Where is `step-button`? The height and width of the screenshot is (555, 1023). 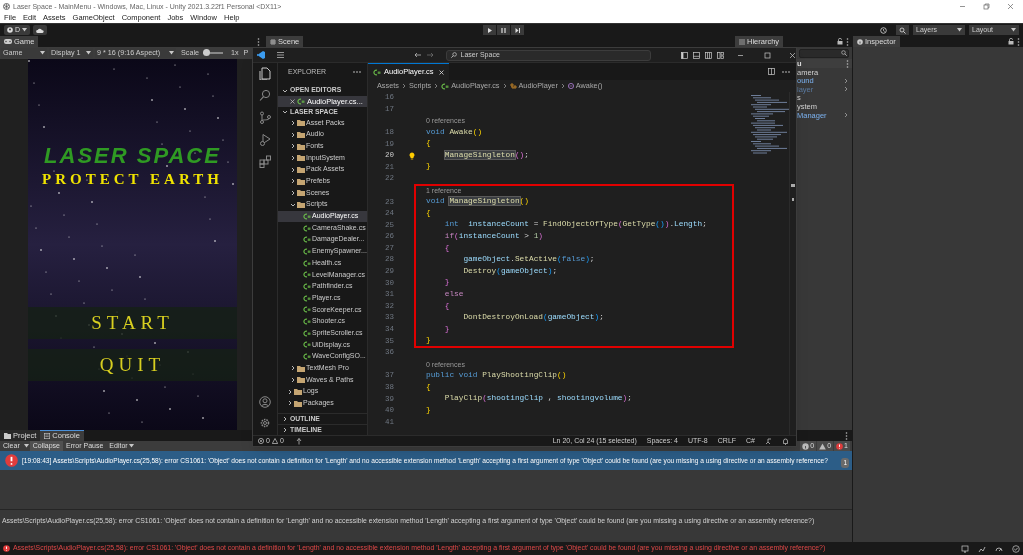
step-button is located at coordinates (518, 30).